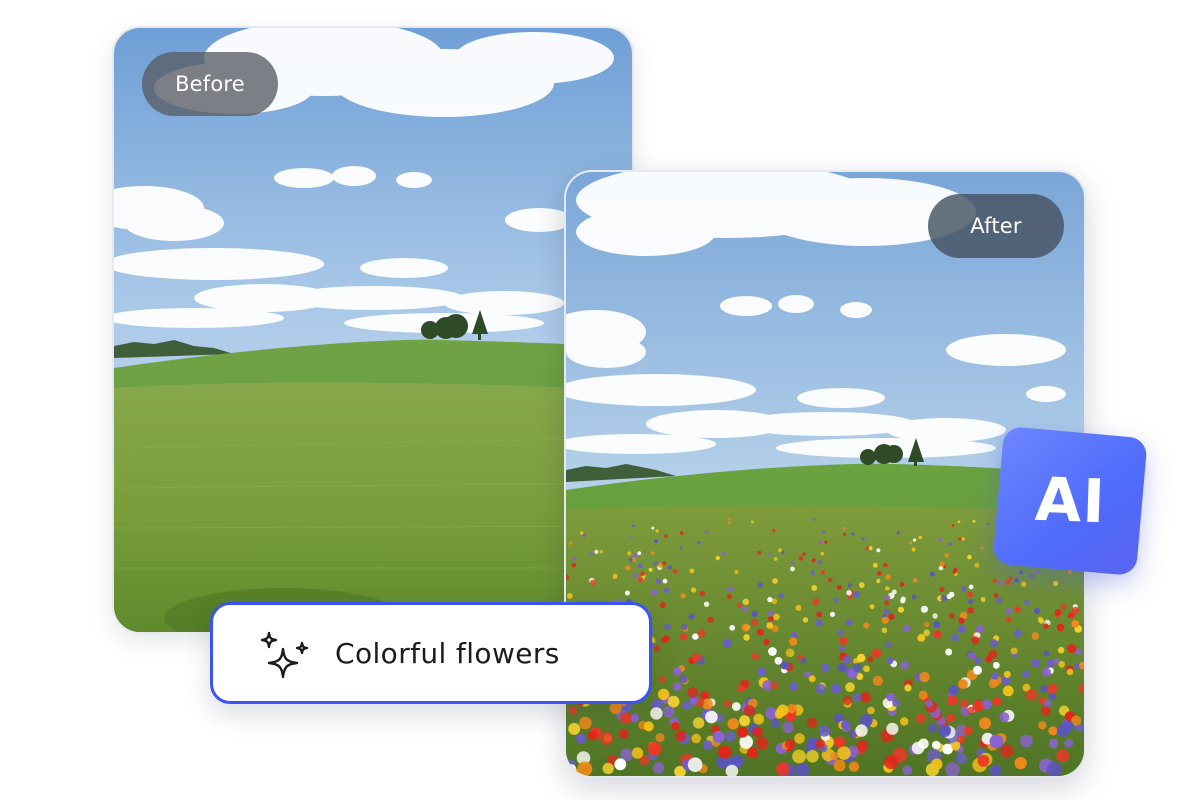  I want to click on prompt-chip: Colorful flowers, so click(431, 653).